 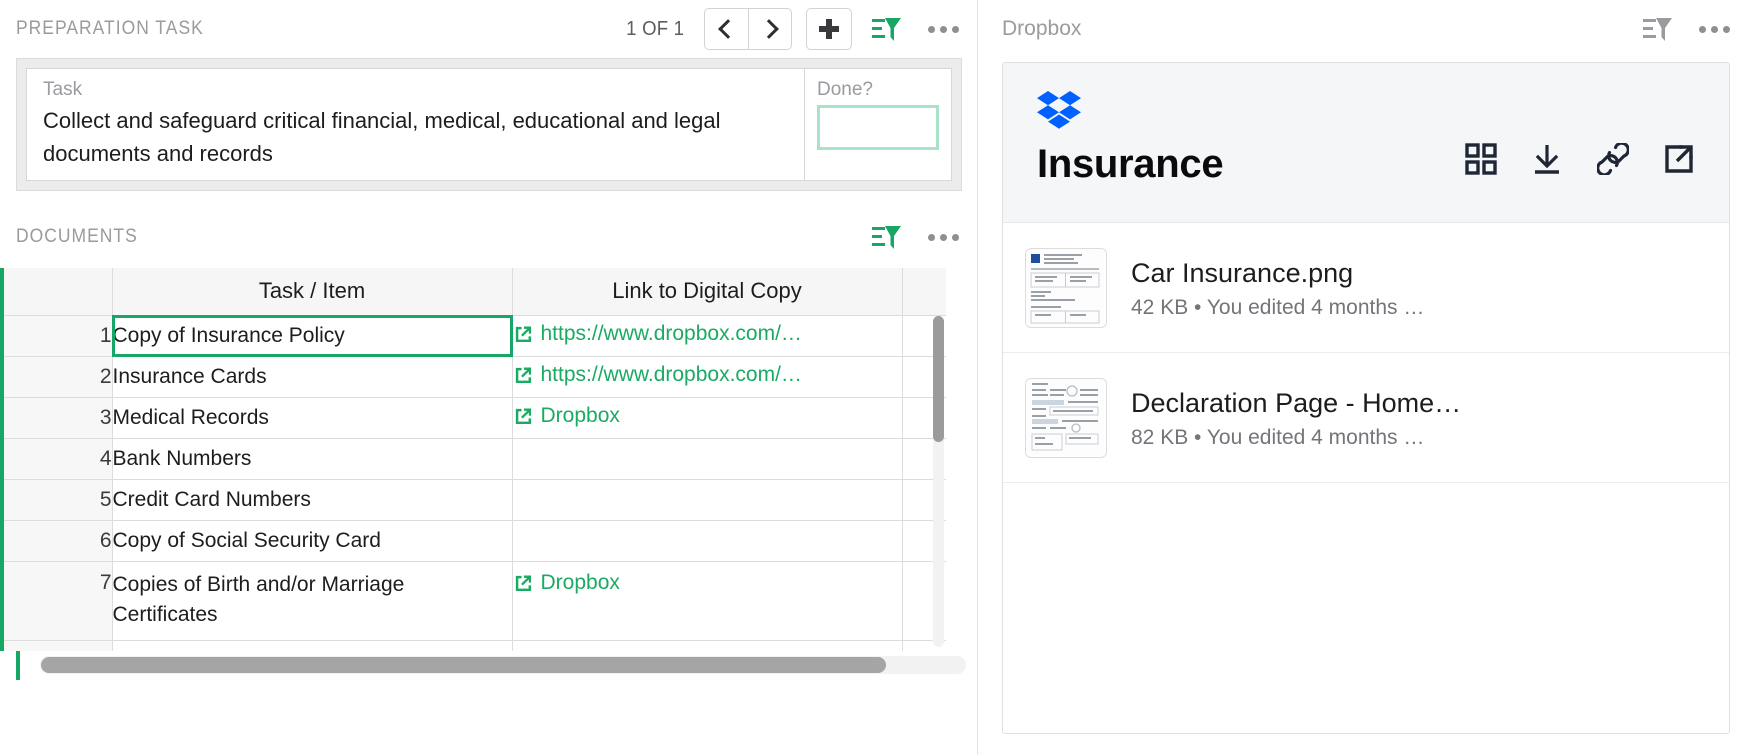 I want to click on grid-horizontal-scroll-area, so click(x=491, y=665).